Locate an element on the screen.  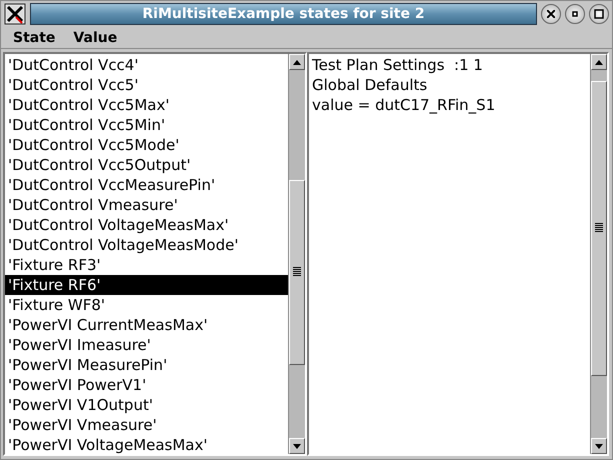
menu-item: Value is located at coordinates (95, 38).